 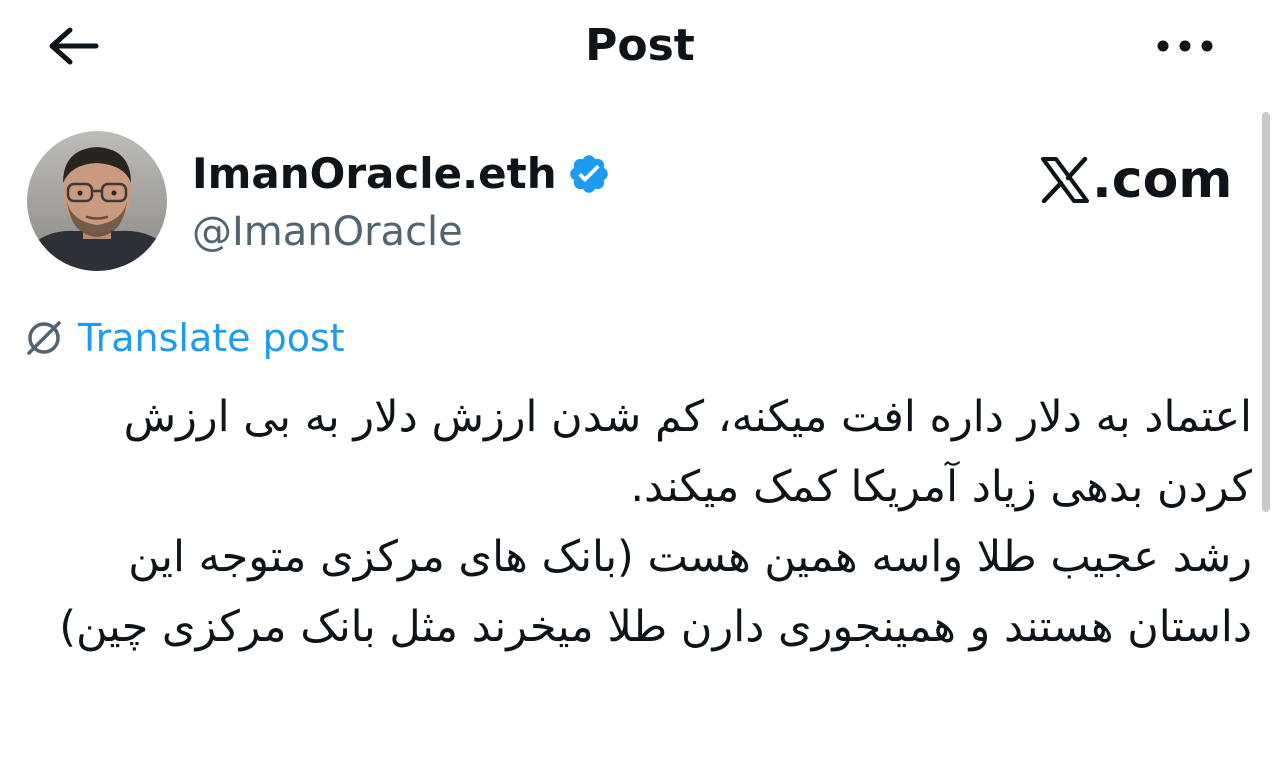 I want to click on more-horizontal-icon, so click(x=1185, y=46).